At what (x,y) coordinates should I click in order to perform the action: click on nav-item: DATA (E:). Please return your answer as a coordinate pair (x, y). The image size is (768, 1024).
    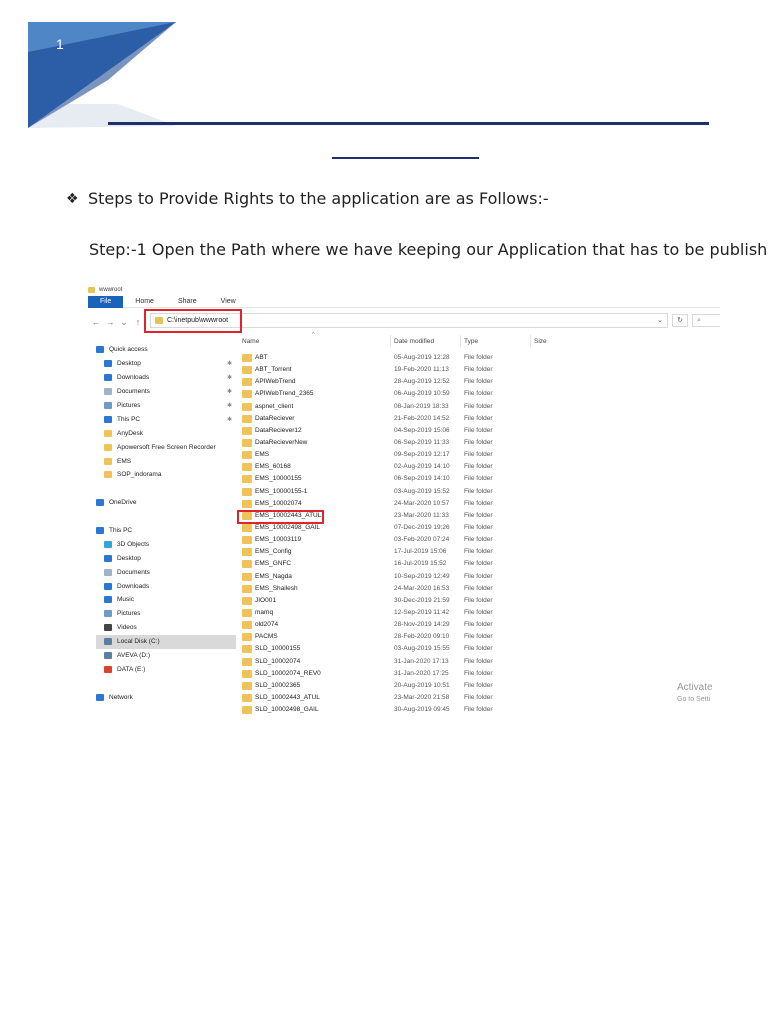
    Looking at the image, I should click on (166, 669).